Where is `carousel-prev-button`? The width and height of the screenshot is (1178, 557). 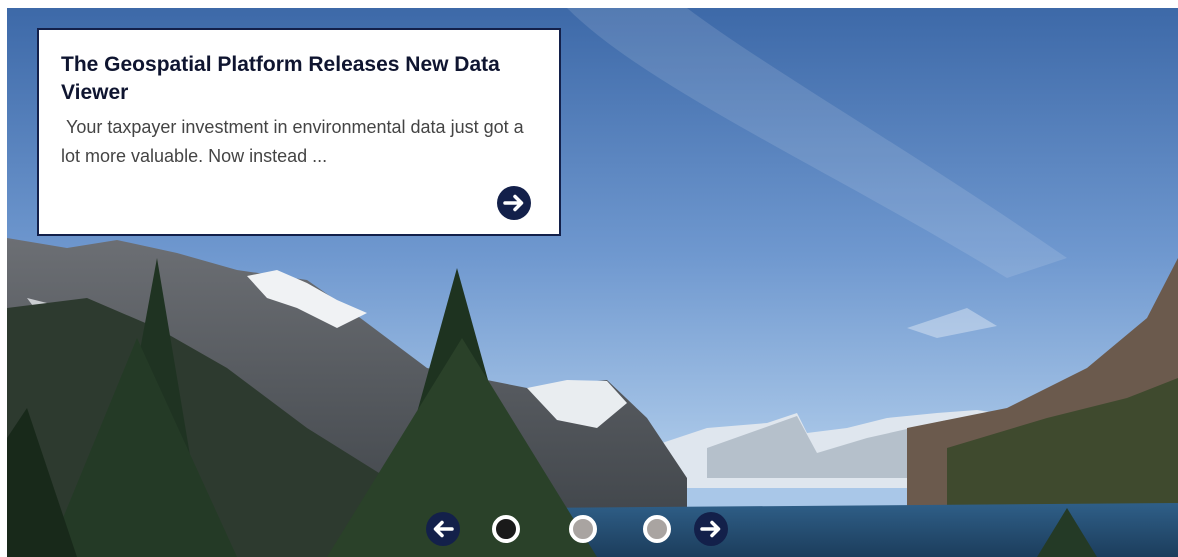
carousel-prev-button is located at coordinates (443, 529).